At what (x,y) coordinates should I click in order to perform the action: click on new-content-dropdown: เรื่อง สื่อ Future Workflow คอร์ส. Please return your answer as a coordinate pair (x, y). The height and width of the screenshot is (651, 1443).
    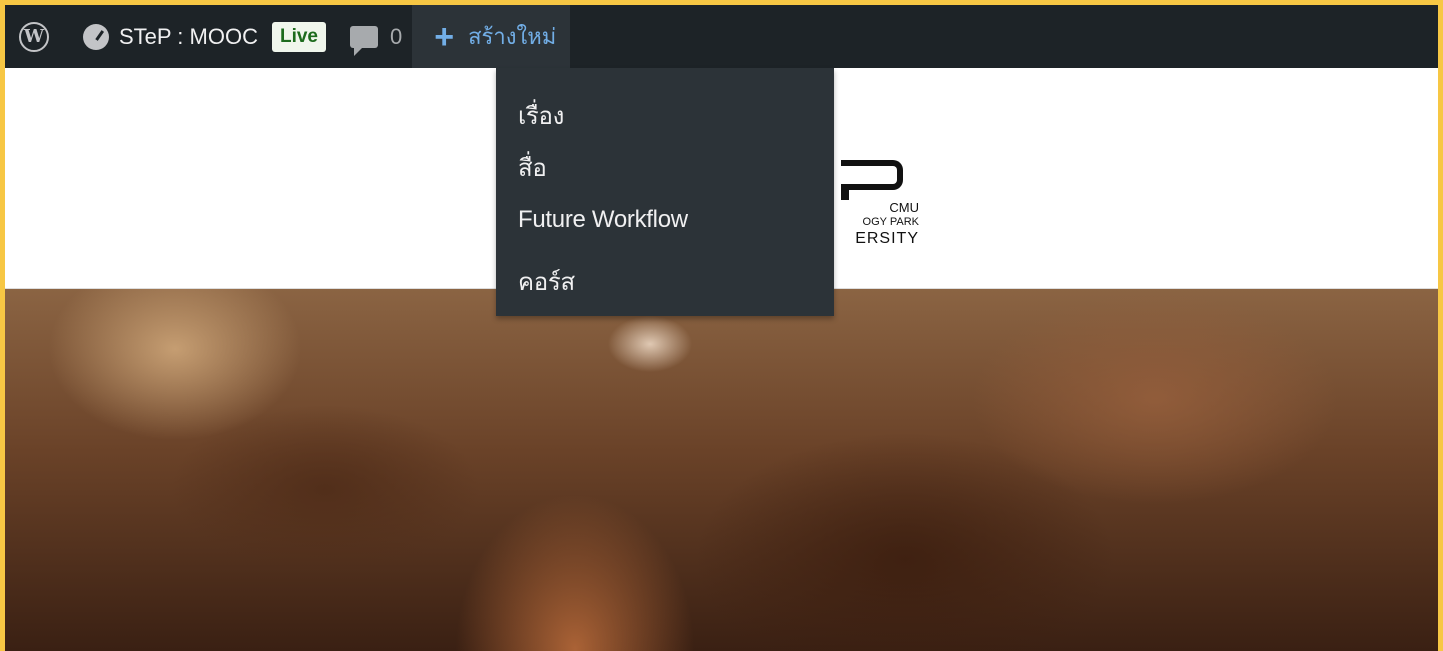
    Looking at the image, I should click on (665, 192).